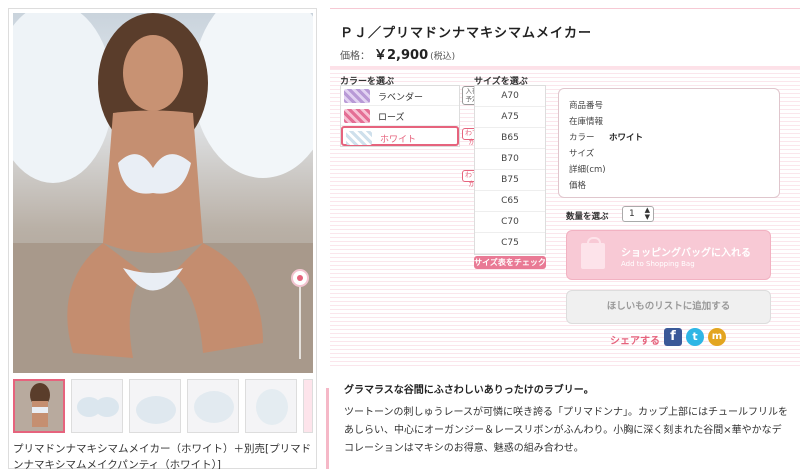 The width and height of the screenshot is (800, 469). Describe the element at coordinates (308, 406) in the screenshot. I see `thumbnail-next-arrow` at that location.